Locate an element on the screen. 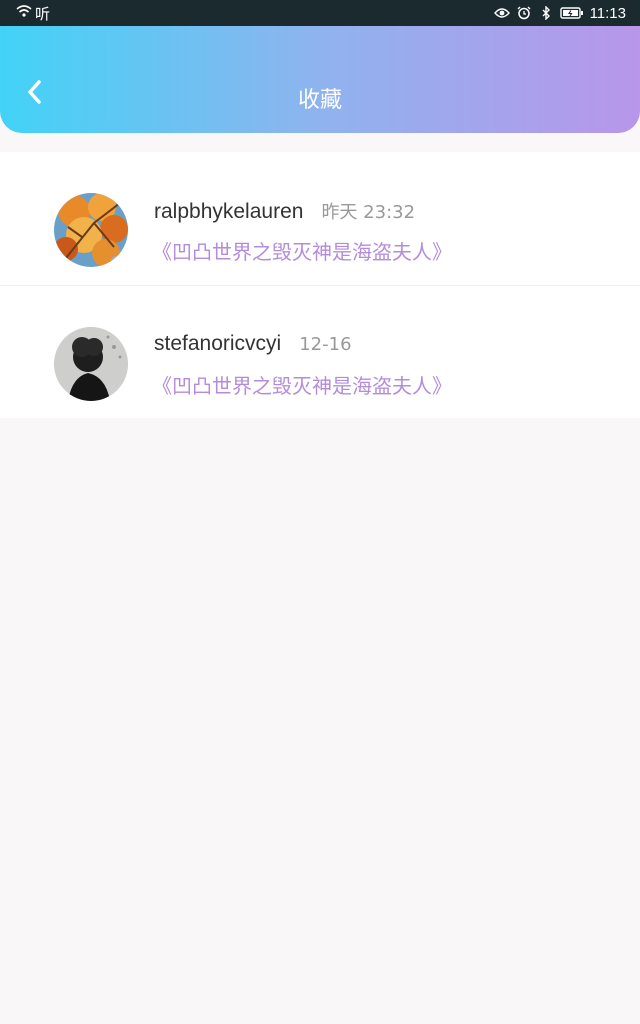  wifi-icon is located at coordinates (24, 13).